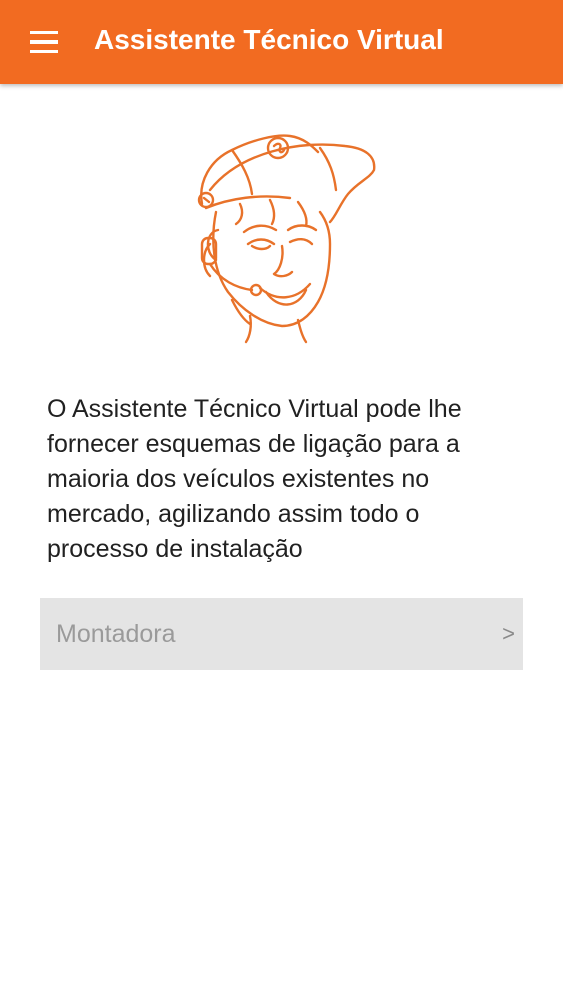 The height and width of the screenshot is (1000, 563). Describe the element at coordinates (508, 633) in the screenshot. I see `chevron-right-icon: >` at that location.